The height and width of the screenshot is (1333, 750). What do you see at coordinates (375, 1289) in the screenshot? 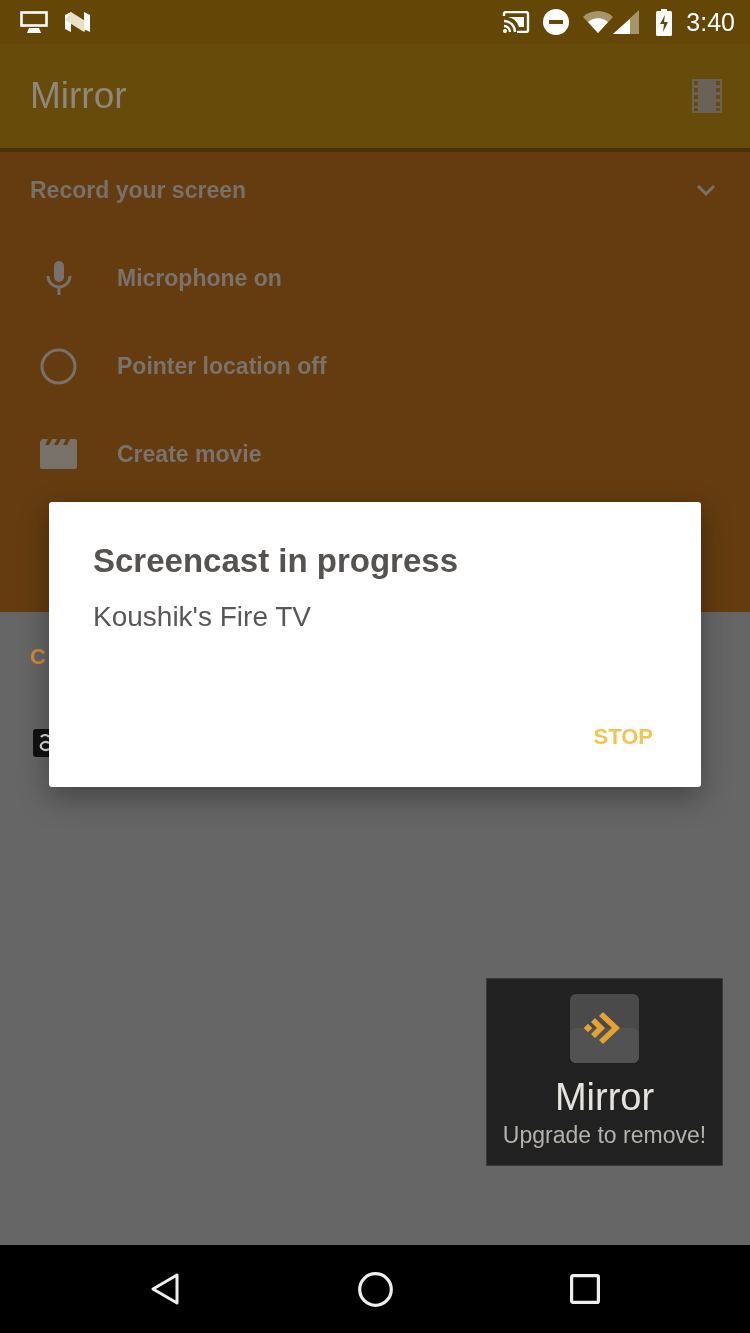
I see `home-icon` at bounding box center [375, 1289].